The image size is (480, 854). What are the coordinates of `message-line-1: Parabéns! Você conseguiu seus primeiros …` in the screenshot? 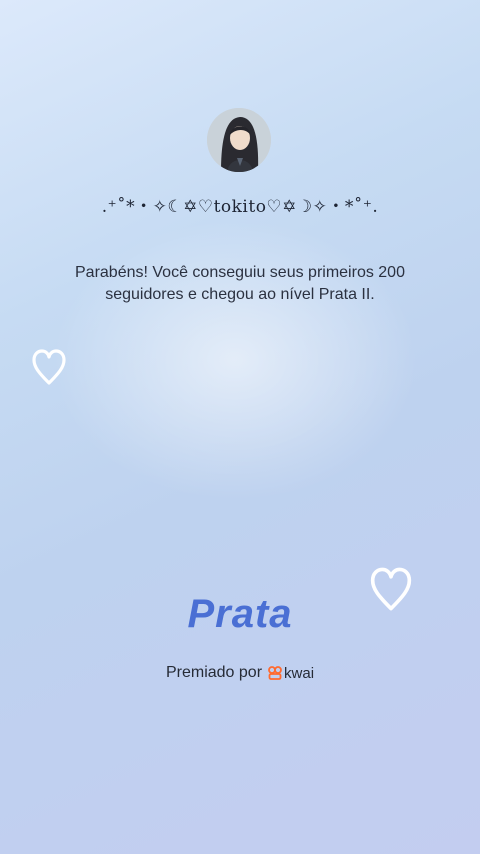 It's located at (240, 272).